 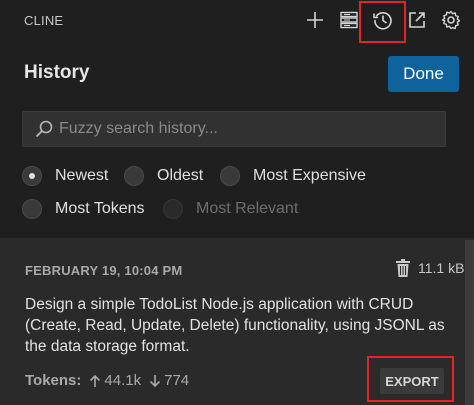 What do you see at coordinates (412, 381) in the screenshot?
I see `export-button: EXPORT` at bounding box center [412, 381].